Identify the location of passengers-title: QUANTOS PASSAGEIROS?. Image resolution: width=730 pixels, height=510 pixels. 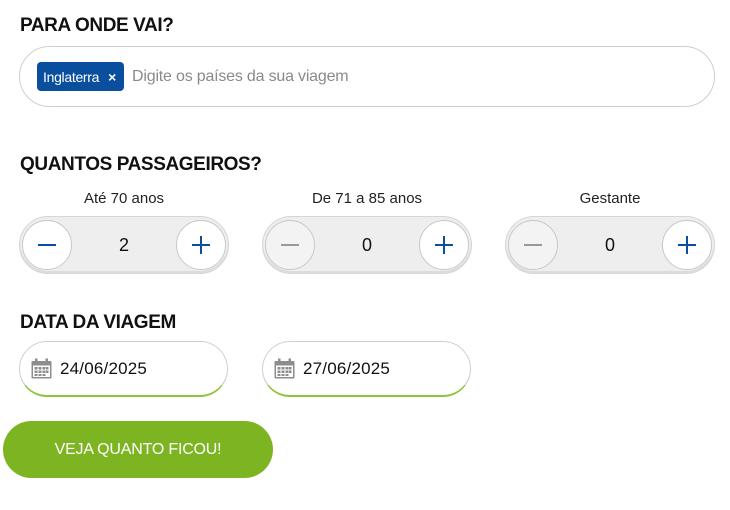
(141, 164).